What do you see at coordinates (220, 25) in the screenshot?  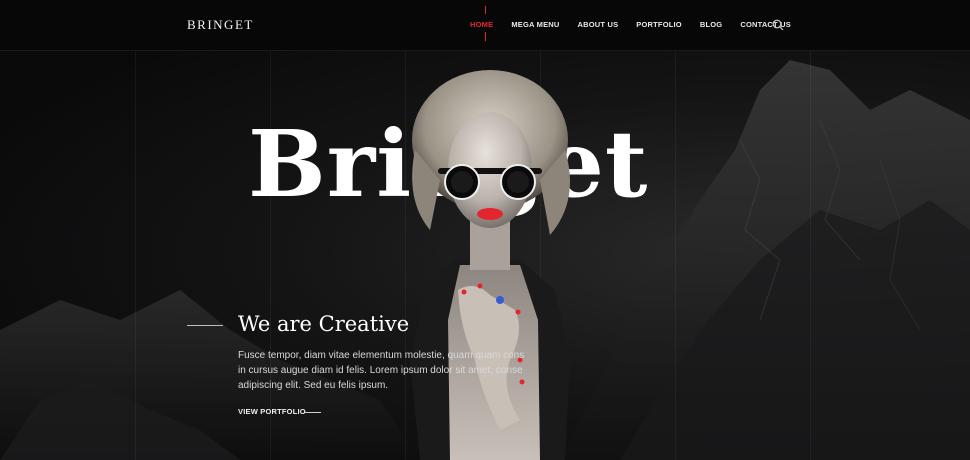 I see `site-logo: BRINGET` at bounding box center [220, 25].